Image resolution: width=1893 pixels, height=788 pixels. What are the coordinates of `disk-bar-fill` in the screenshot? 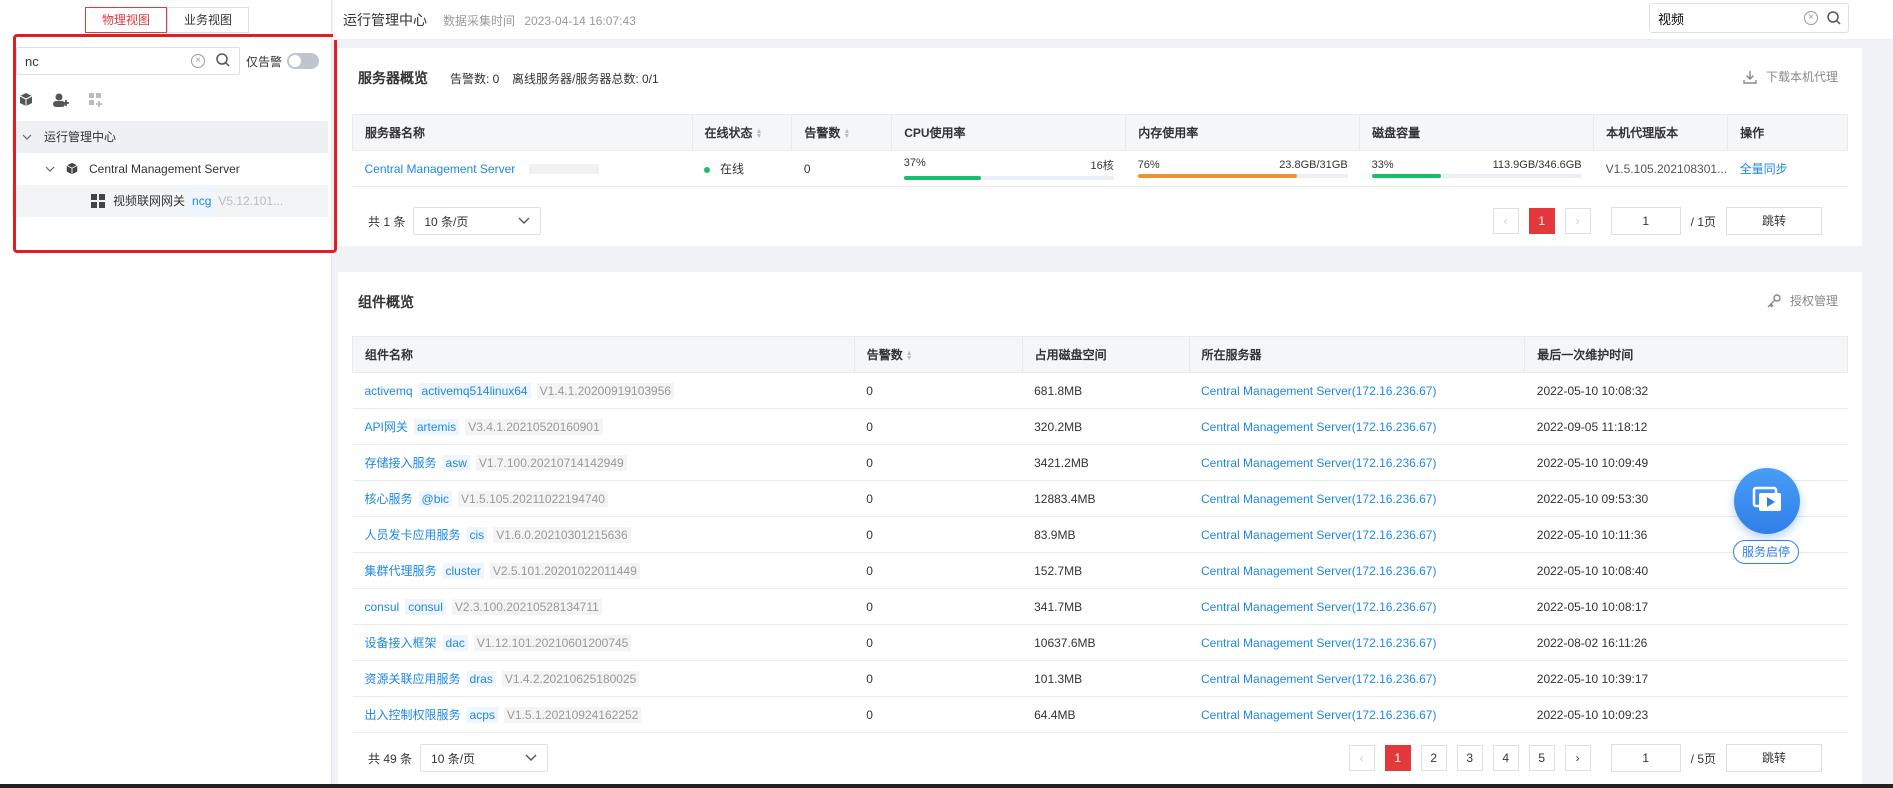 It's located at (1406, 176).